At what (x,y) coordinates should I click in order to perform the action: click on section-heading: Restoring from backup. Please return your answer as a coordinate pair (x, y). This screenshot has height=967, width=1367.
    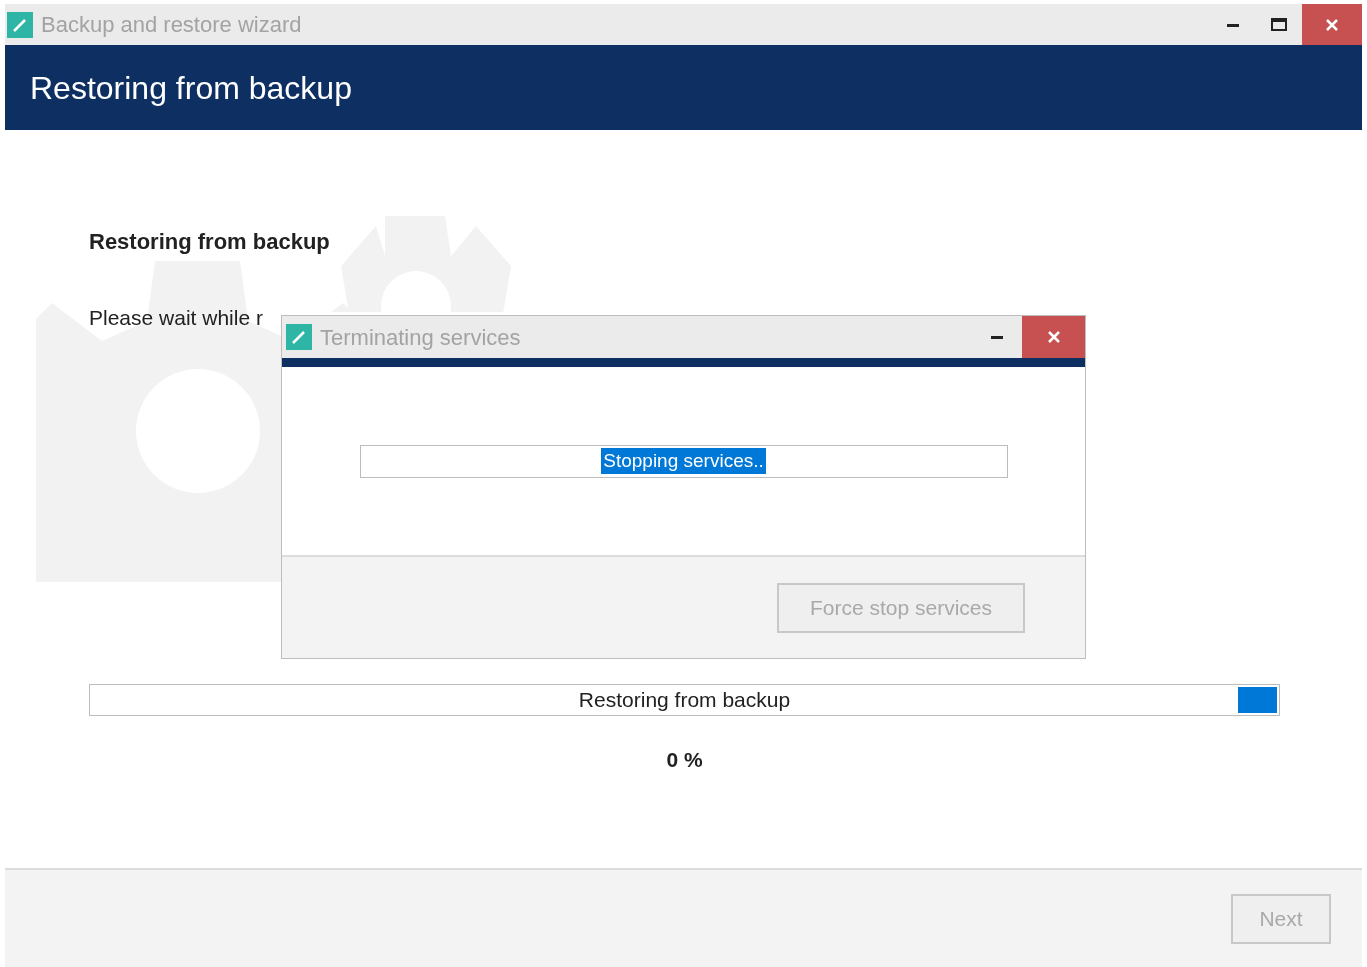
    Looking at the image, I should click on (210, 242).